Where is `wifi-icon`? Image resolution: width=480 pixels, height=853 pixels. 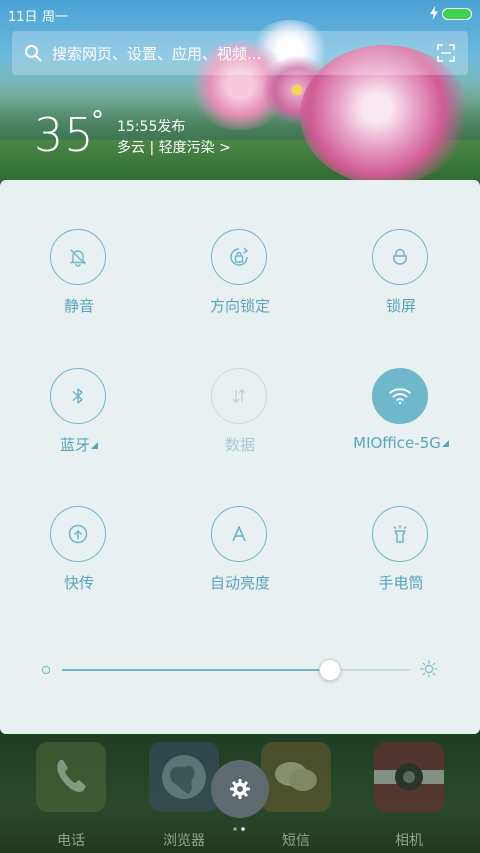 wifi-icon is located at coordinates (400, 396).